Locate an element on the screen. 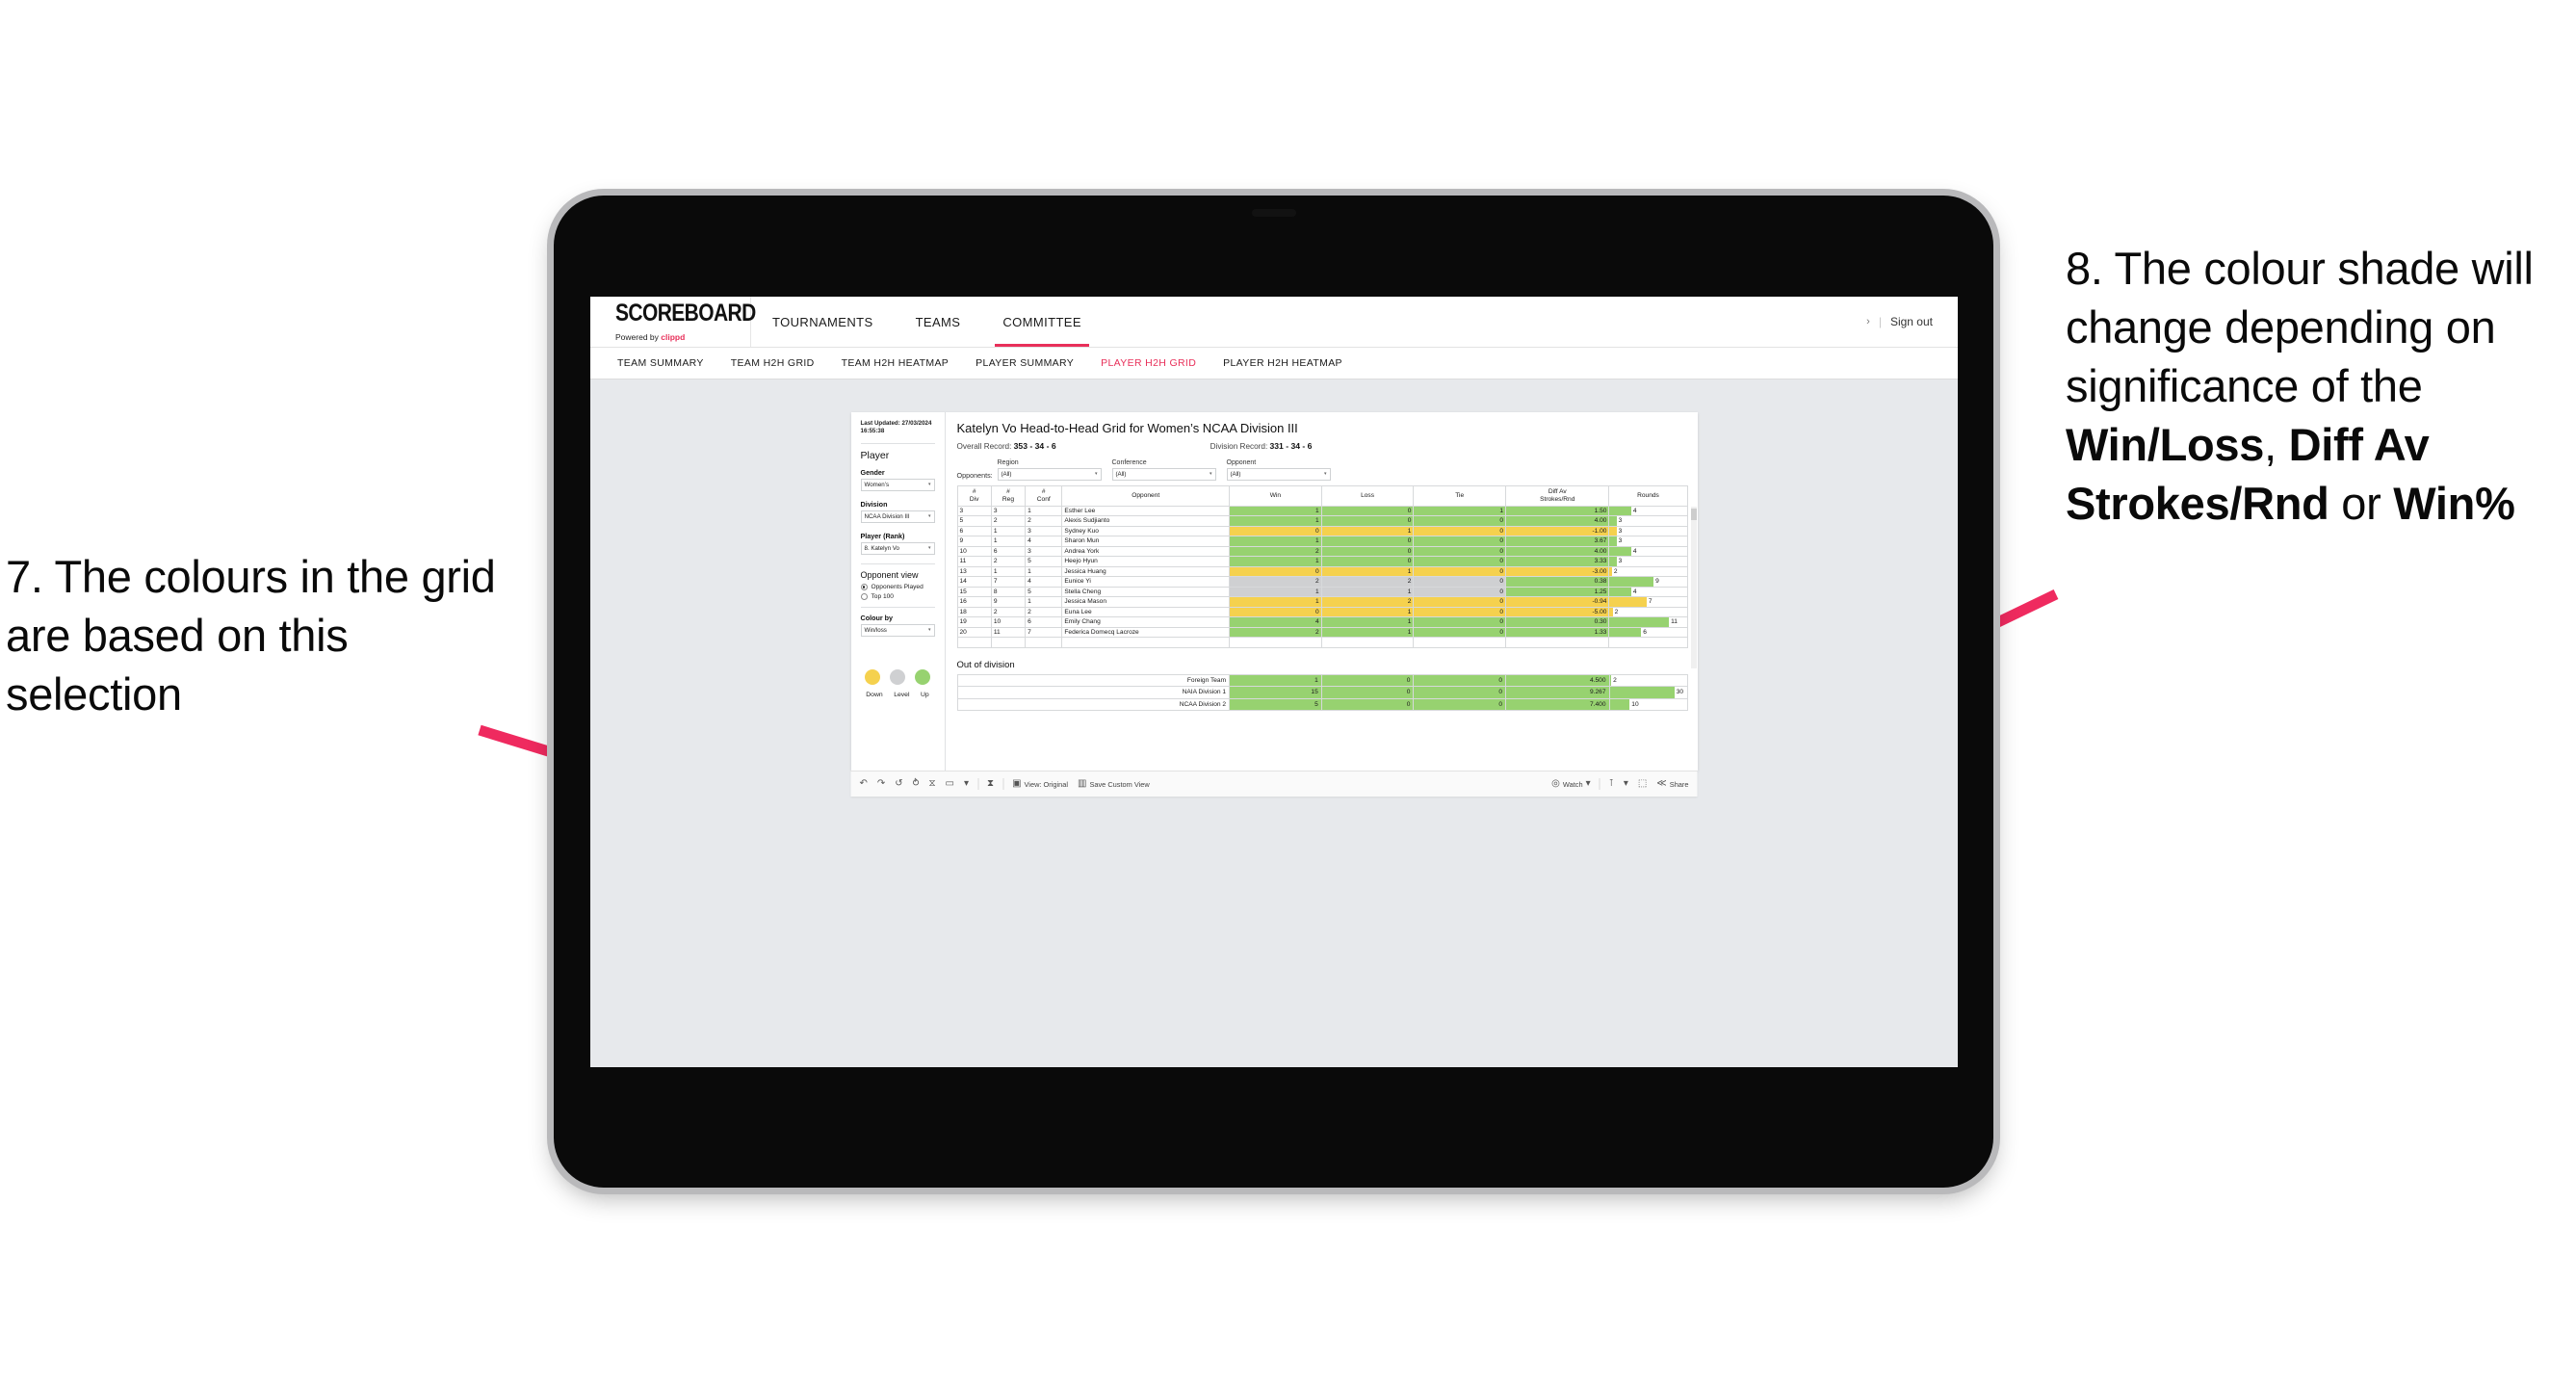  table-row: 6 1 3 Sydney Kuo 0 1 0 -1.00 3 is located at coordinates (1322, 530).